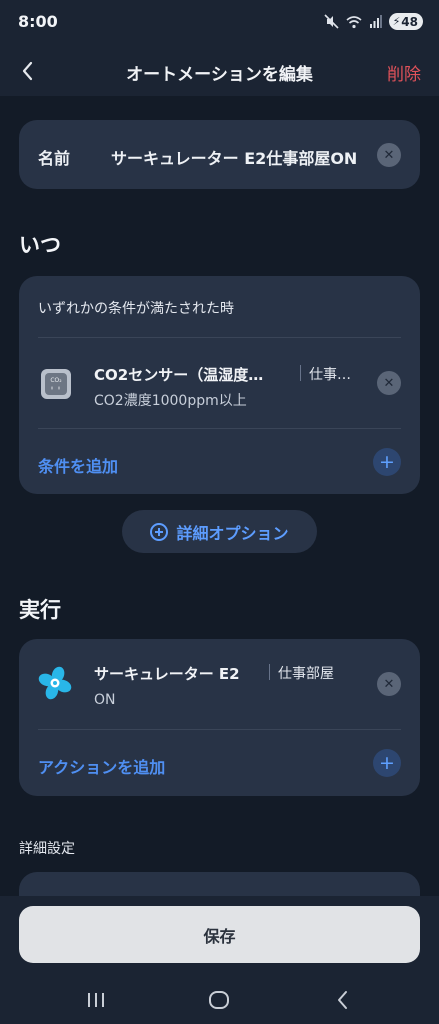 The height and width of the screenshot is (1024, 439). I want to click on advanced-options-button: 詳細オプション, so click(219, 531).